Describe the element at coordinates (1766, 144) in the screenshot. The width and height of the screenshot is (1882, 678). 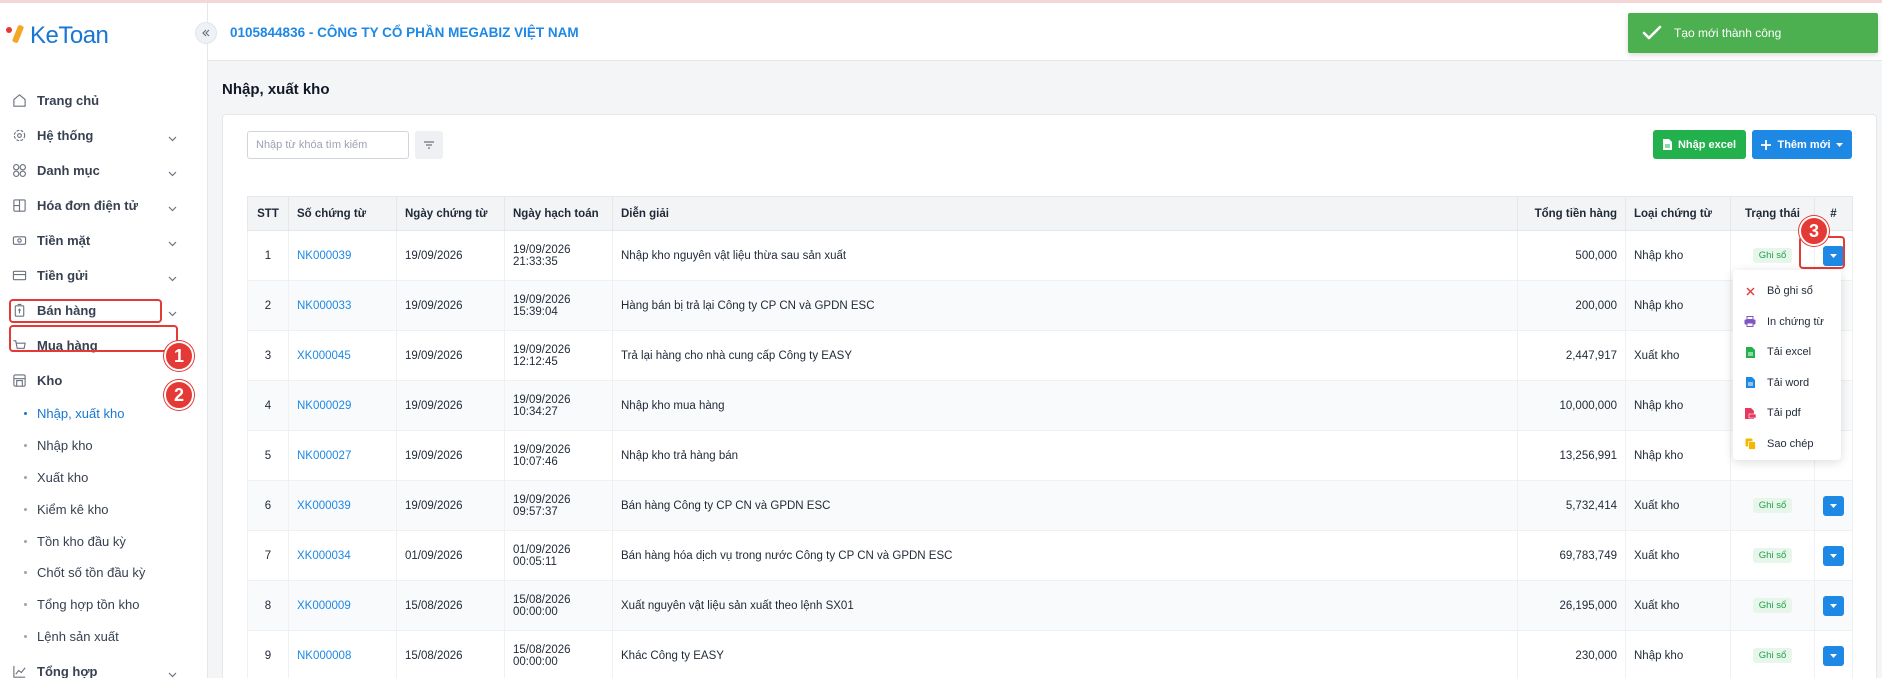
I see `plus-icon` at that location.